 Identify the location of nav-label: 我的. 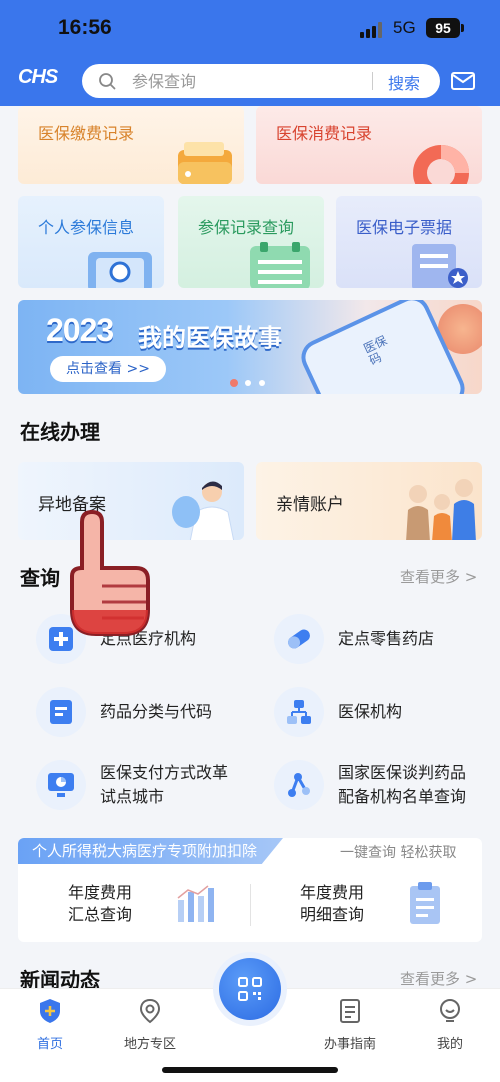
(449, 1044).